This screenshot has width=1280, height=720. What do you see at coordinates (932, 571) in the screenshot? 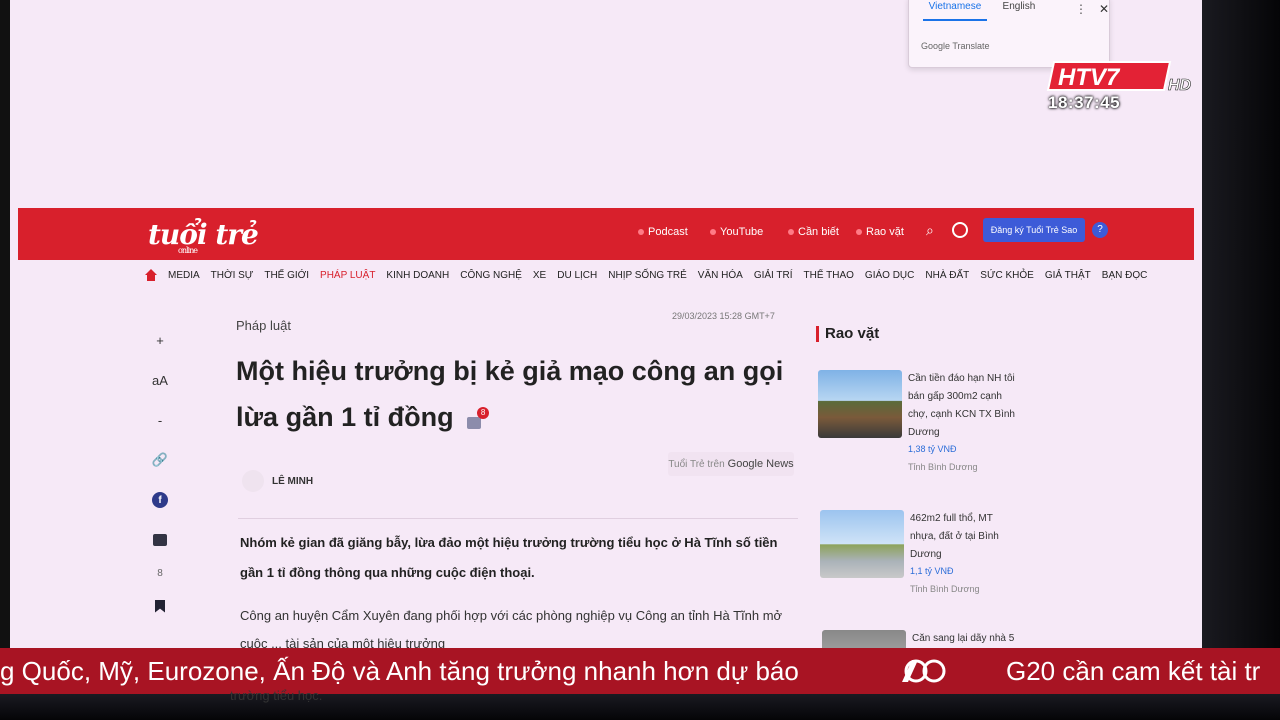
I see `ad-price: 1,1 tỷ VNĐ` at bounding box center [932, 571].